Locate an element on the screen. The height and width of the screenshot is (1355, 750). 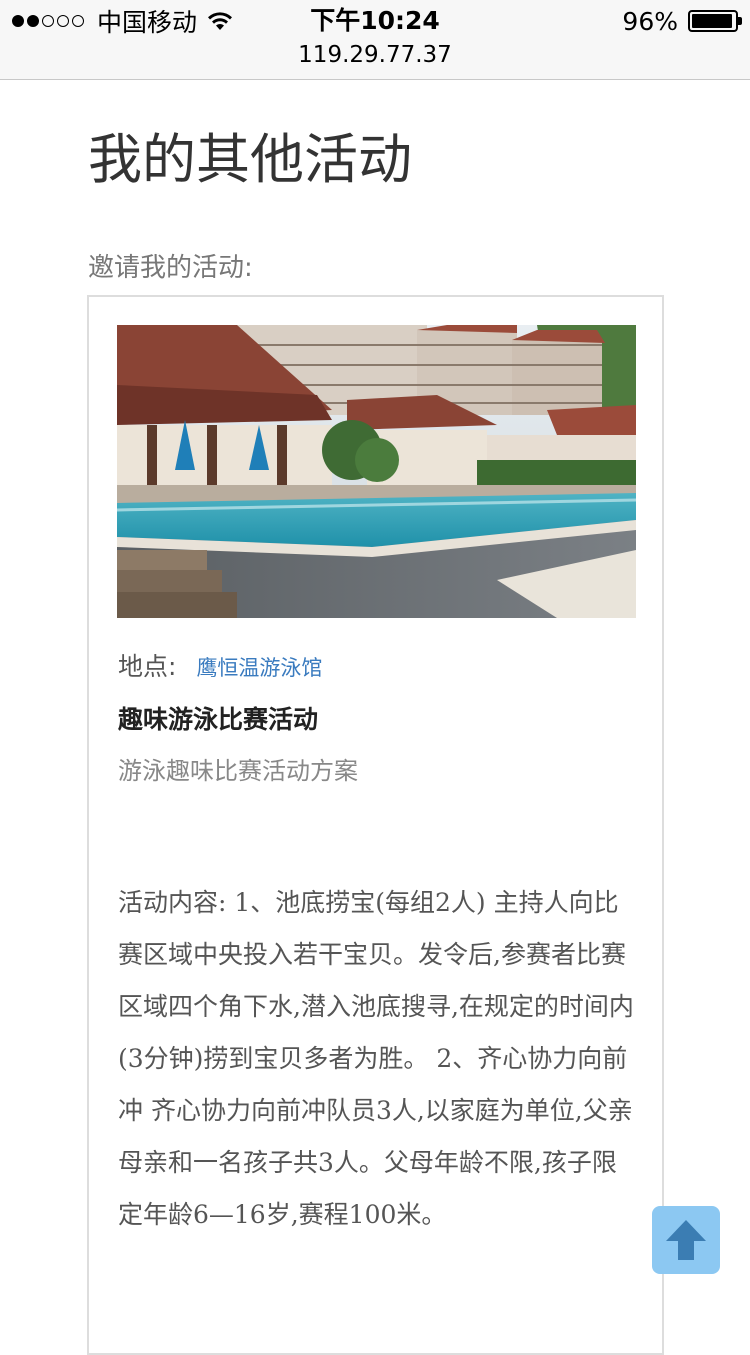
page-title: 我的其他活动 is located at coordinates (250, 159).